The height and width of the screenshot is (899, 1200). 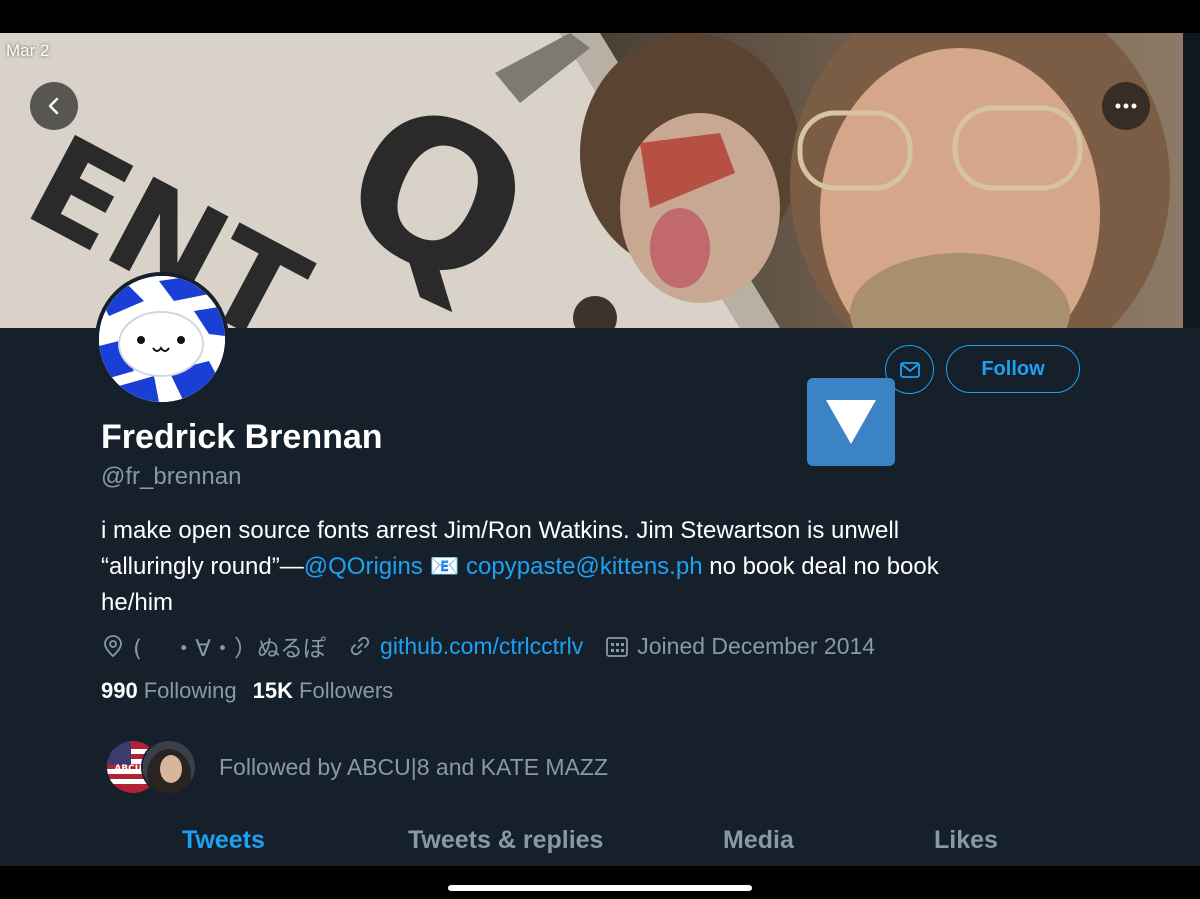 I want to click on tab-likes: Likes, so click(x=966, y=840).